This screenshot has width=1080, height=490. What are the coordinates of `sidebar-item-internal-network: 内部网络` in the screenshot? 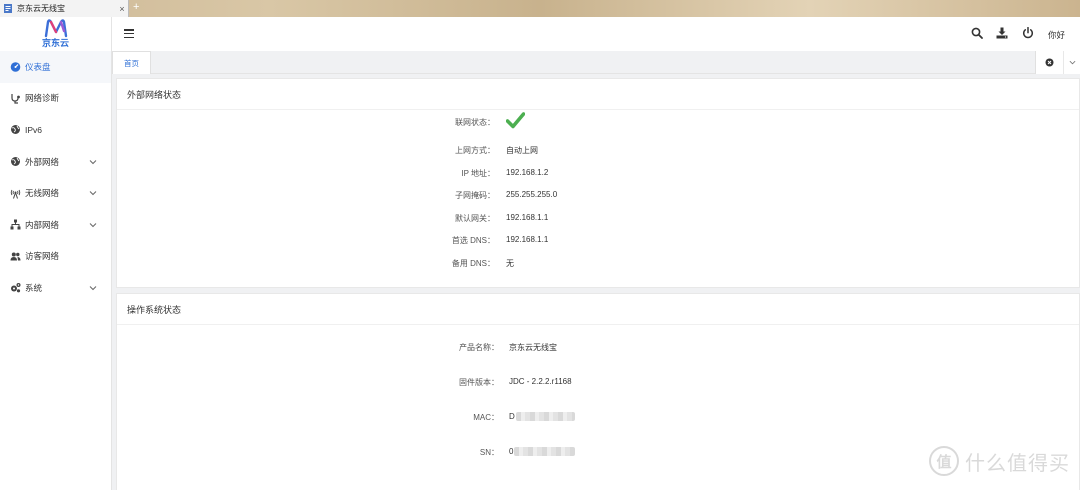 It's located at (55, 225).